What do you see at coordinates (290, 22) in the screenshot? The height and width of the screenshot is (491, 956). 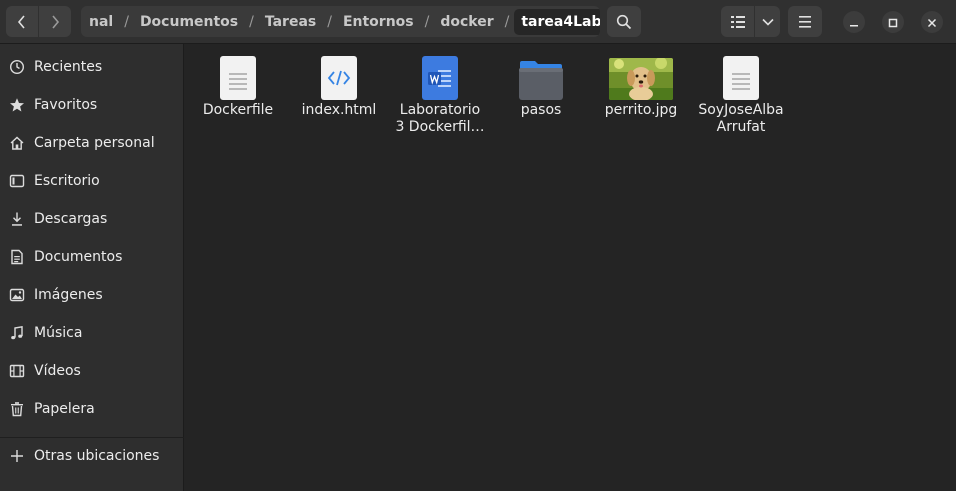 I see `breadcrumb-item-tareas: Tareas` at bounding box center [290, 22].